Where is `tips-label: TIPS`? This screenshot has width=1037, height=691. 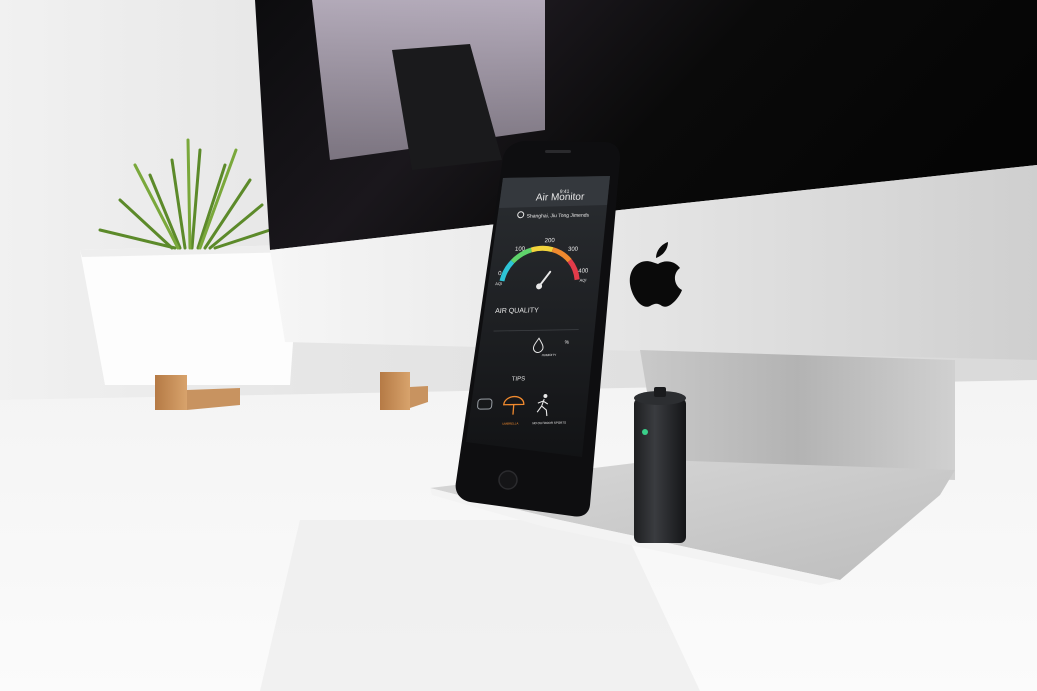
tips-label: TIPS is located at coordinates (518, 379).